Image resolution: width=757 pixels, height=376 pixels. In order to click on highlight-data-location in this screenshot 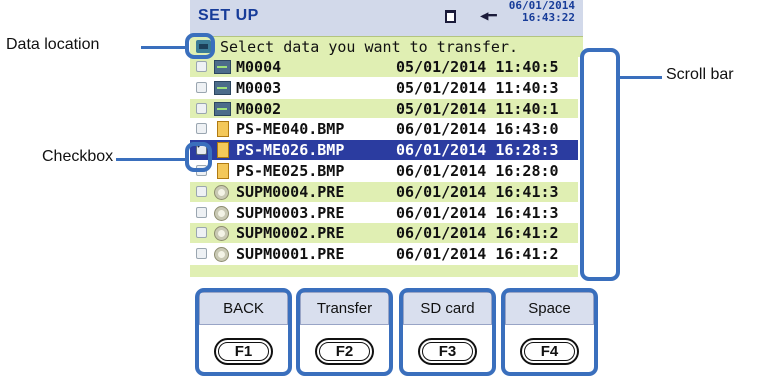, I will do `click(200, 46)`.